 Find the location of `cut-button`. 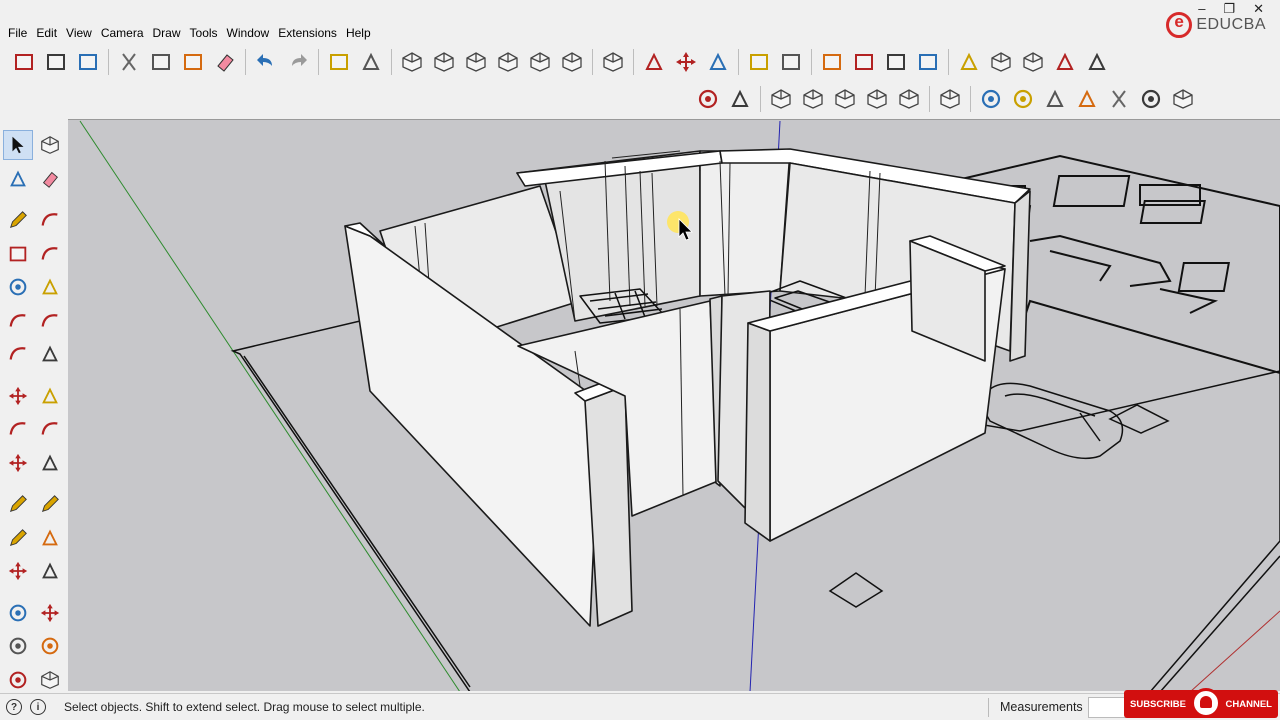

cut-button is located at coordinates (129, 62).